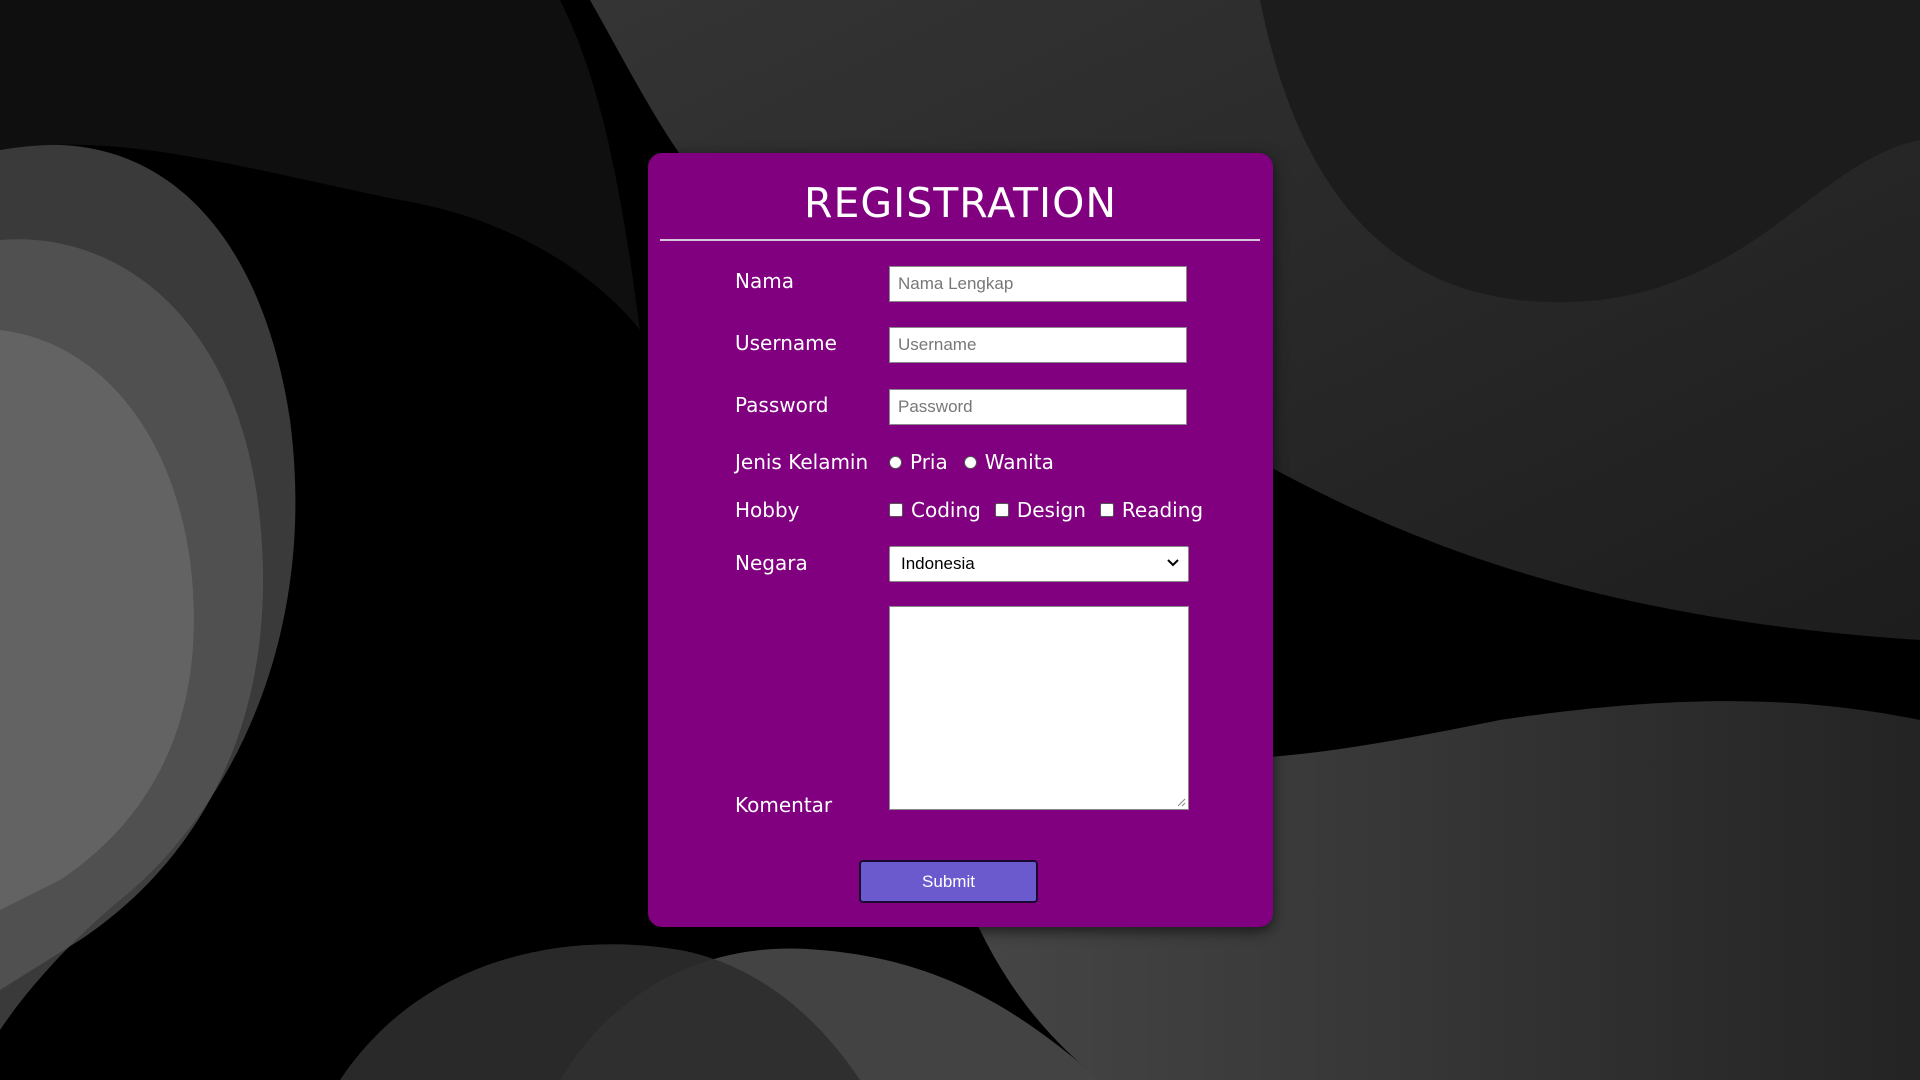 Image resolution: width=1920 pixels, height=1080 pixels. I want to click on hobby-checkbox-group: Coding Design Reading, so click(1046, 510).